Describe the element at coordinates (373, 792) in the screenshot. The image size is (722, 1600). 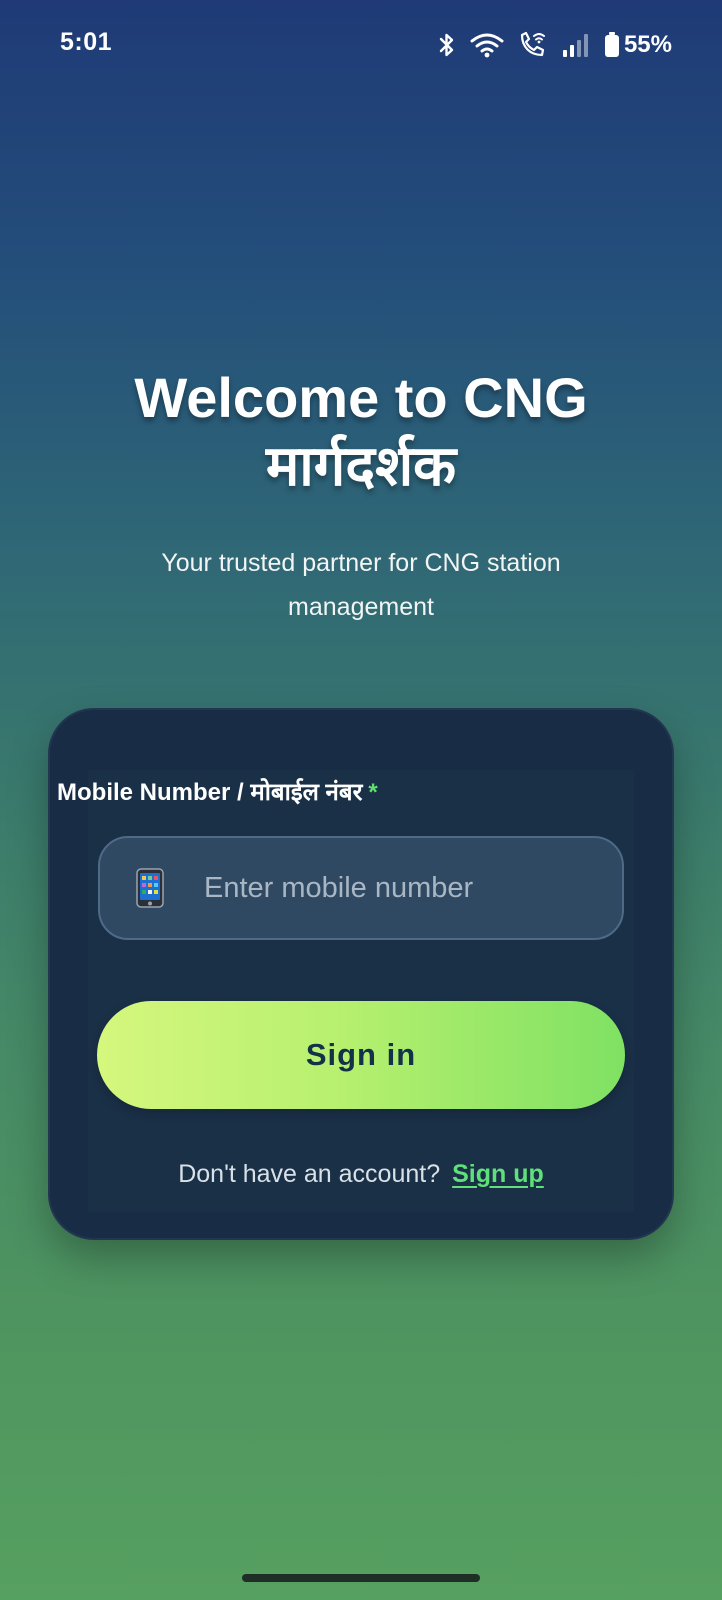
I see `required-indicator: *` at that location.